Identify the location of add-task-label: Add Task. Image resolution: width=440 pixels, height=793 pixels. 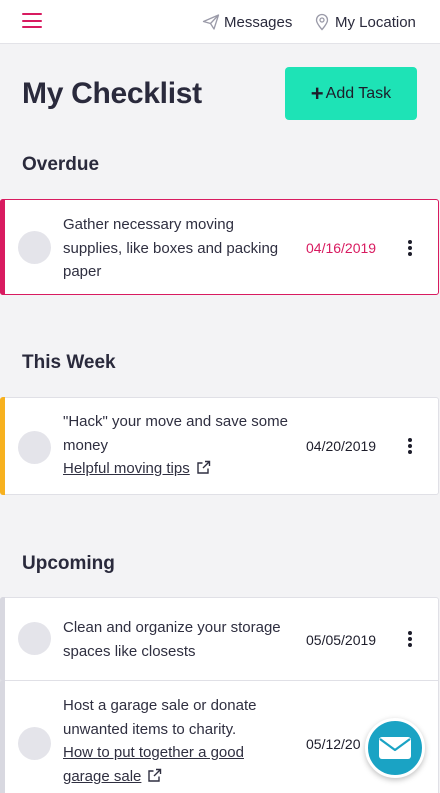
(358, 93).